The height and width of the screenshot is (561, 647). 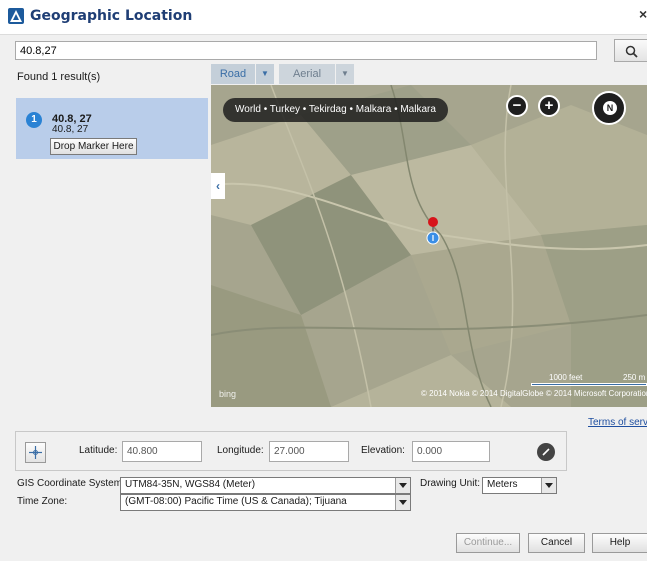 What do you see at coordinates (70, 129) in the screenshot?
I see `result-subtitle: 40.8, 27` at bounding box center [70, 129].